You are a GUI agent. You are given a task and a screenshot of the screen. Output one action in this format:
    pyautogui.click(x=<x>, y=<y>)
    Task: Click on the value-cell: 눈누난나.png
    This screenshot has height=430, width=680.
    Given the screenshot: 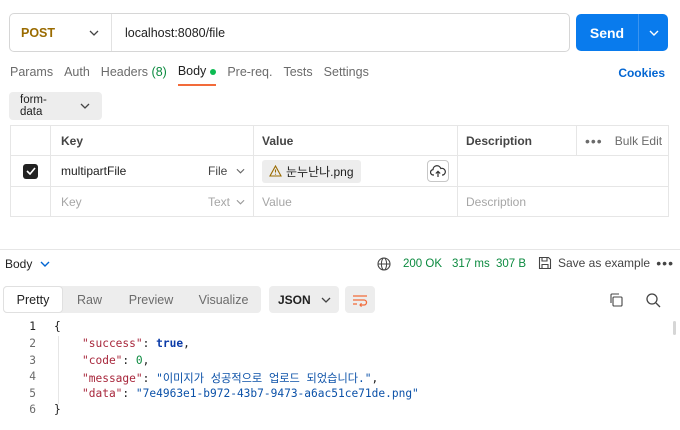 What is the action you would take?
    pyautogui.click(x=356, y=171)
    